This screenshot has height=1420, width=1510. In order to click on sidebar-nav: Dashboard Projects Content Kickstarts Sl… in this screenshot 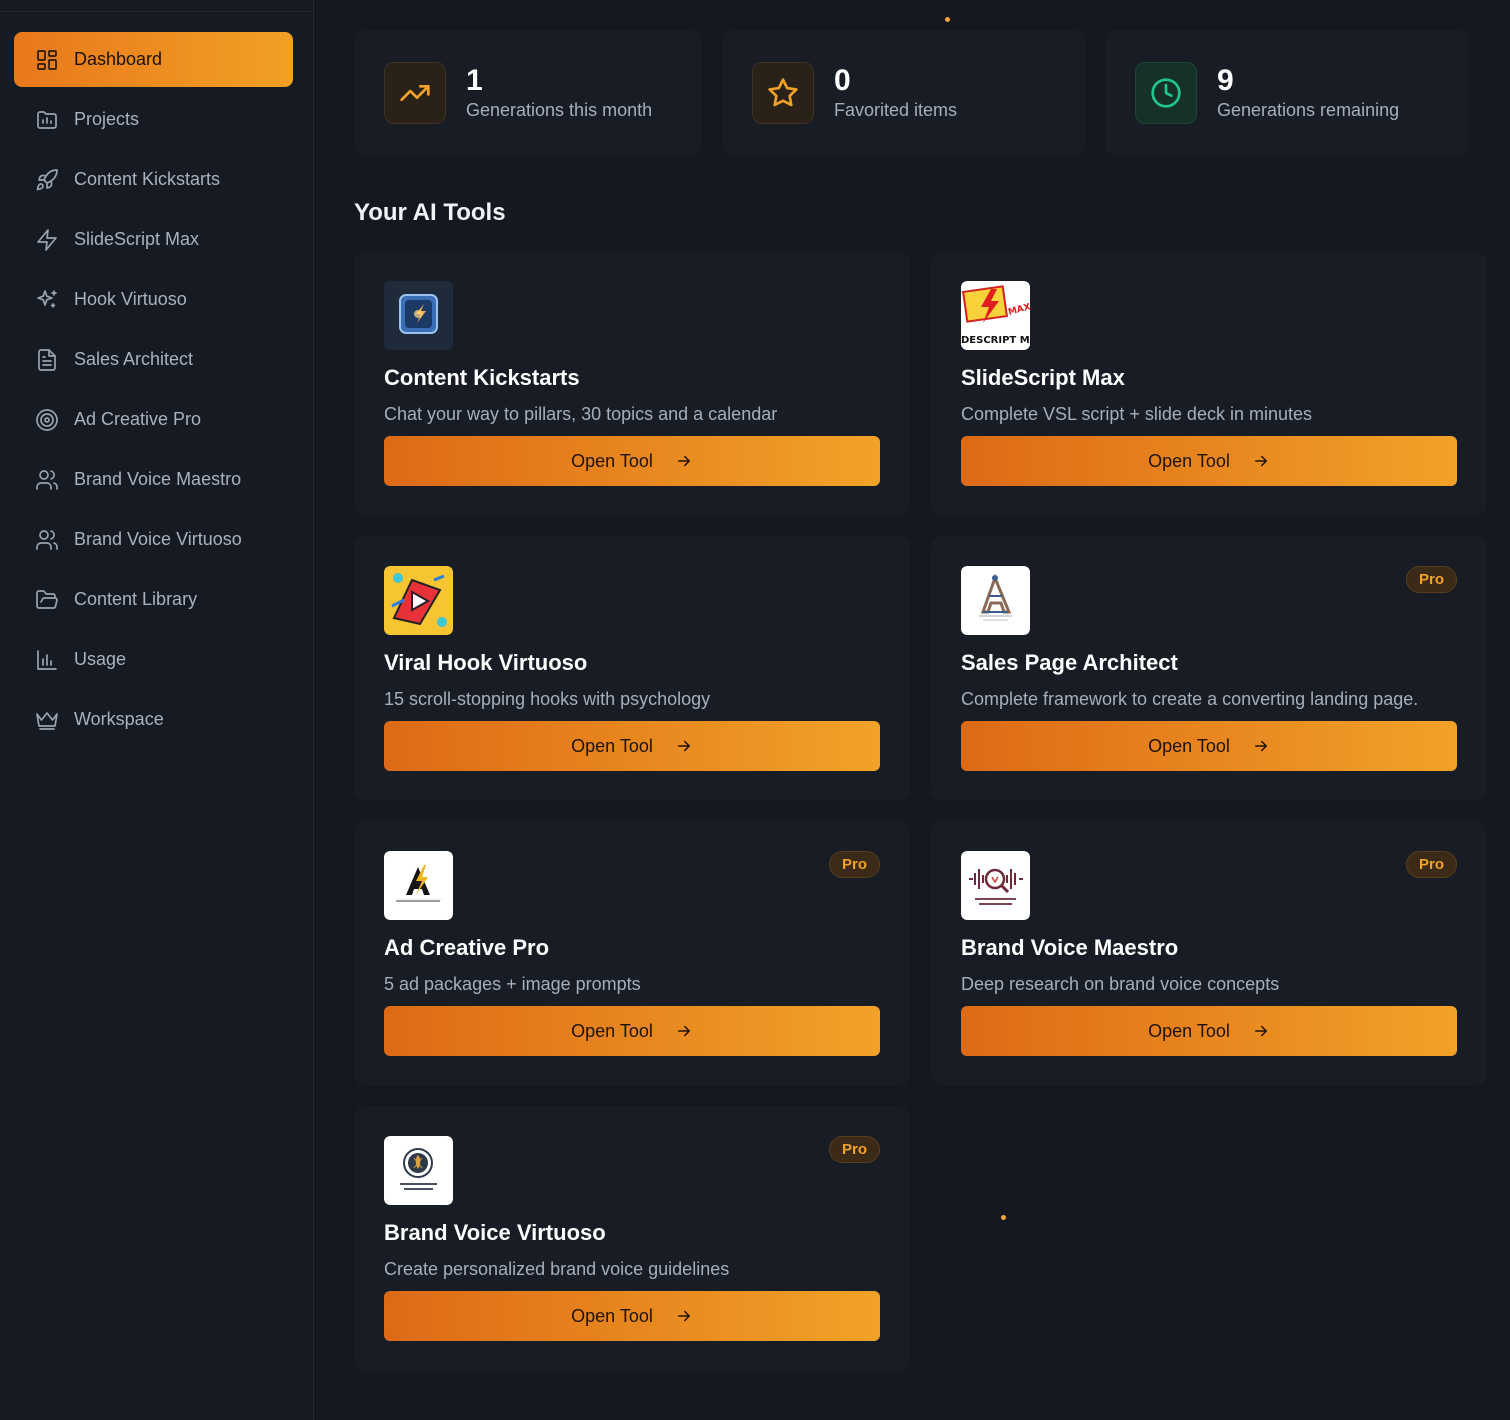, I will do `click(153, 392)`.